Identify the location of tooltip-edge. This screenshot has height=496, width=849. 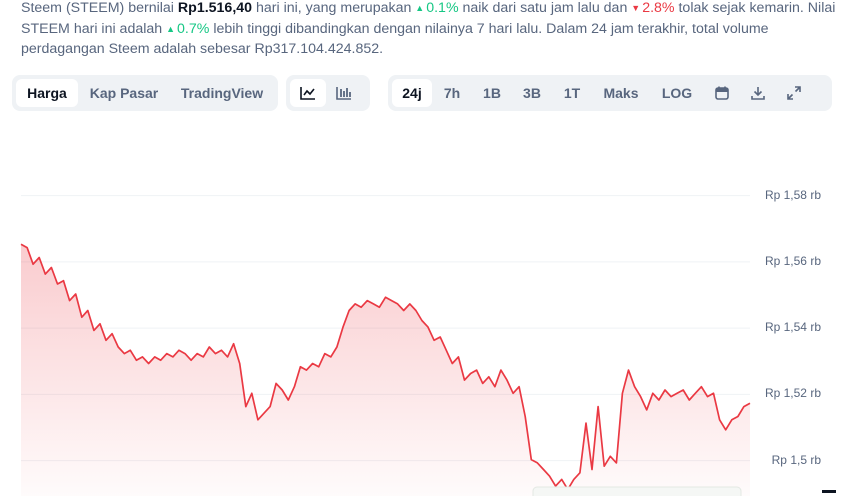
(637, 491).